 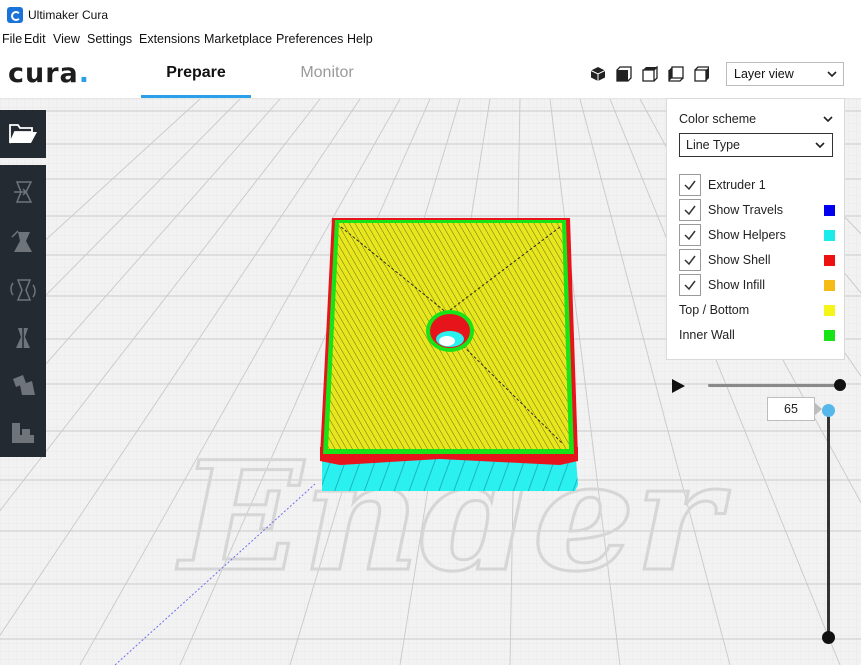 I want to click on menu-view: View, so click(x=66, y=39).